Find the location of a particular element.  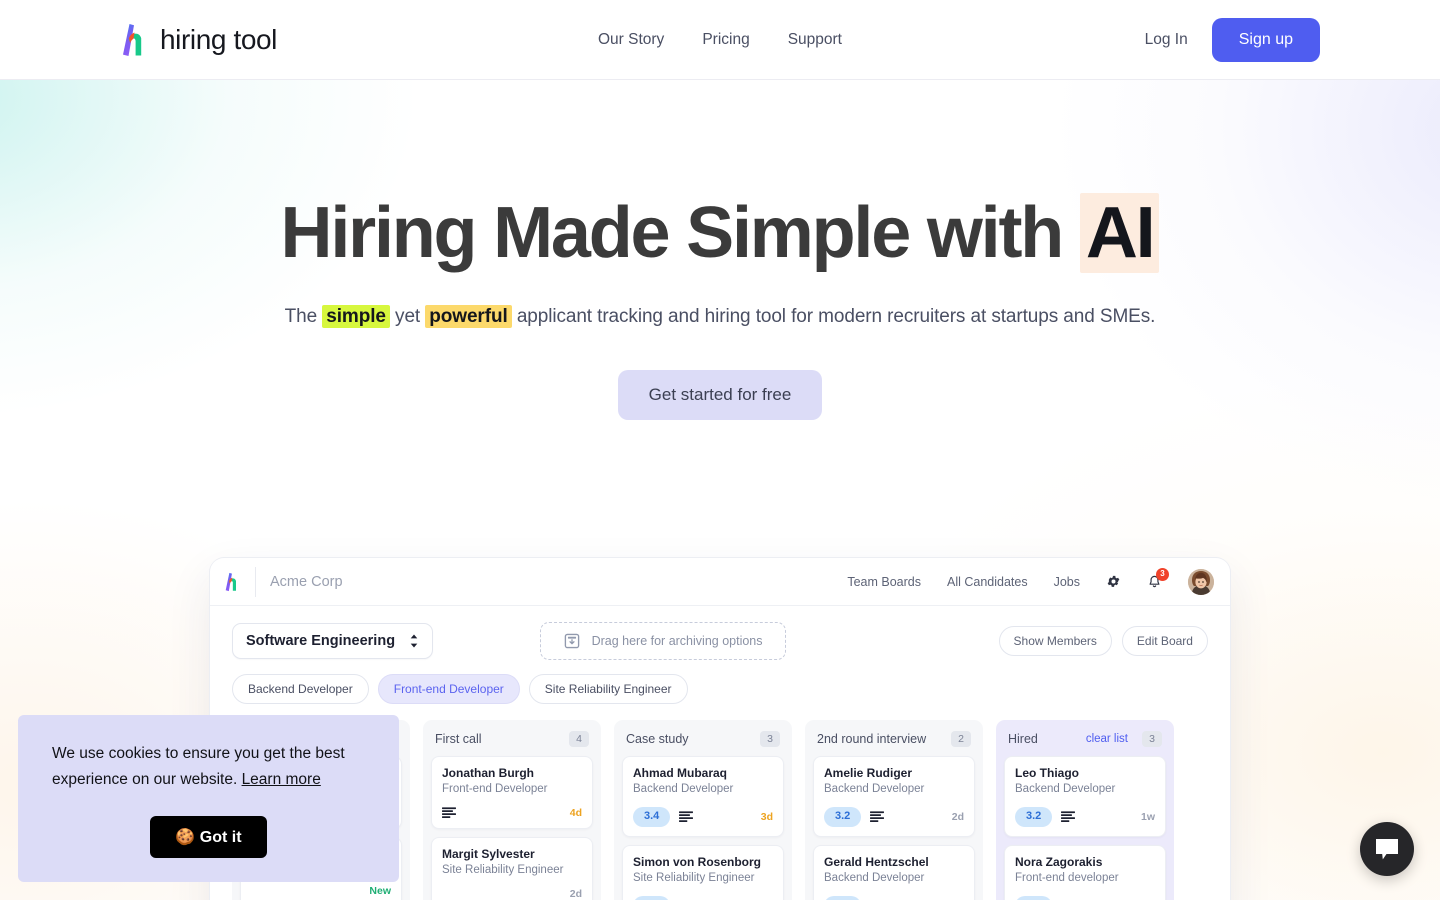

candidate-age-label: 2d is located at coordinates (957, 816).